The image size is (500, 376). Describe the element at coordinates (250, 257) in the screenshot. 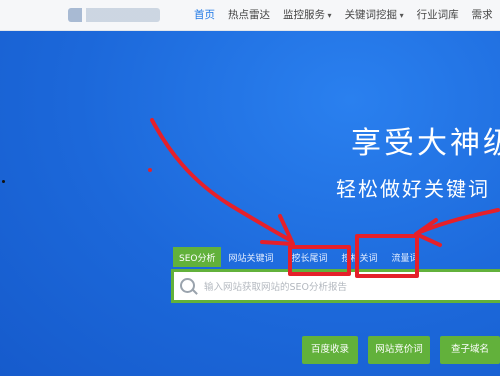

I see `tab-site-keywords: 网站关键词` at that location.